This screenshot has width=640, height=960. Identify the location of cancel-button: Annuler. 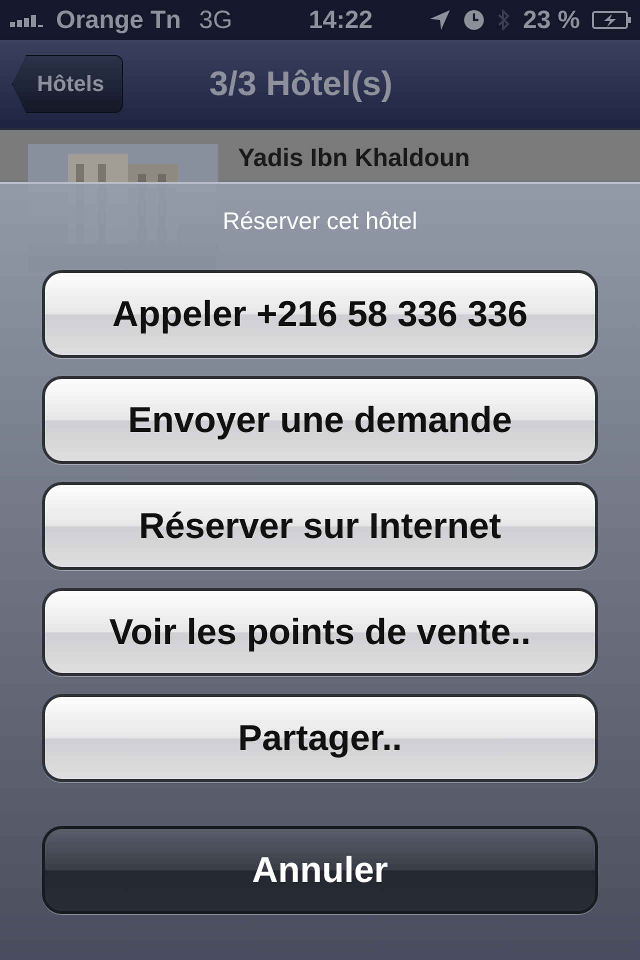
(320, 870).